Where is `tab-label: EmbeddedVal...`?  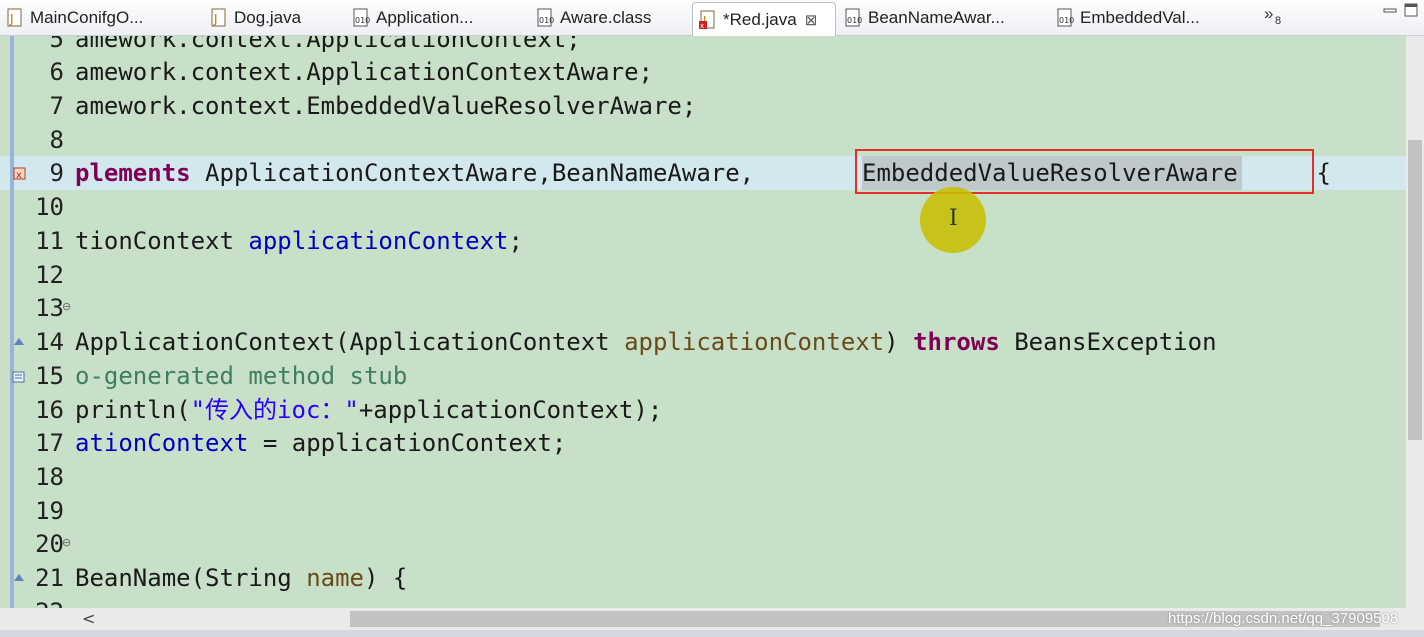
tab-label: EmbeddedVal... is located at coordinates (1140, 17).